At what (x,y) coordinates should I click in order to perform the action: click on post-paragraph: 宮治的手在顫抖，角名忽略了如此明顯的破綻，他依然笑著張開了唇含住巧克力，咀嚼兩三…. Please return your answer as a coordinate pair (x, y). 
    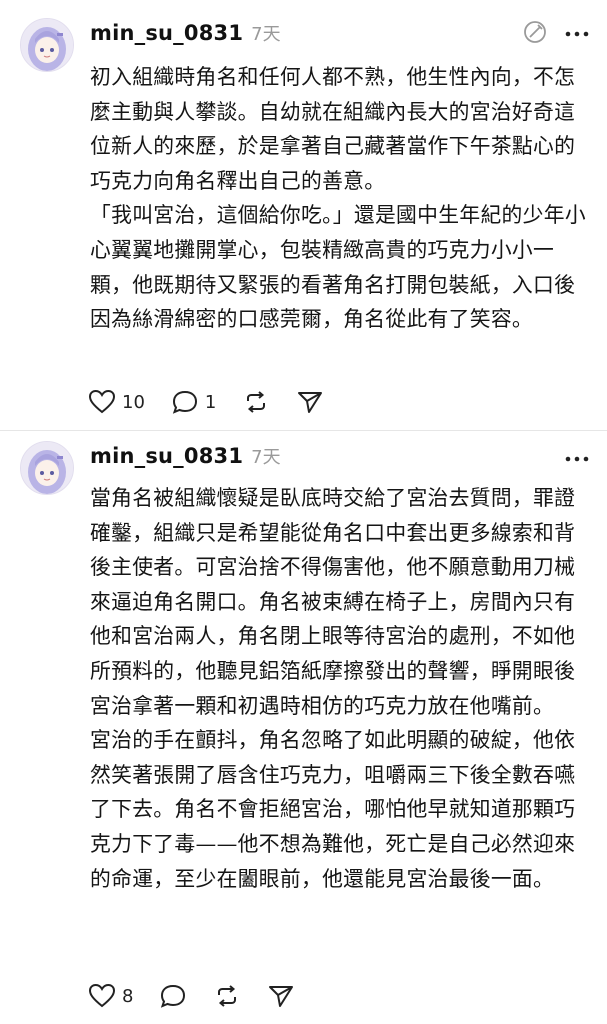
    Looking at the image, I should click on (333, 809).